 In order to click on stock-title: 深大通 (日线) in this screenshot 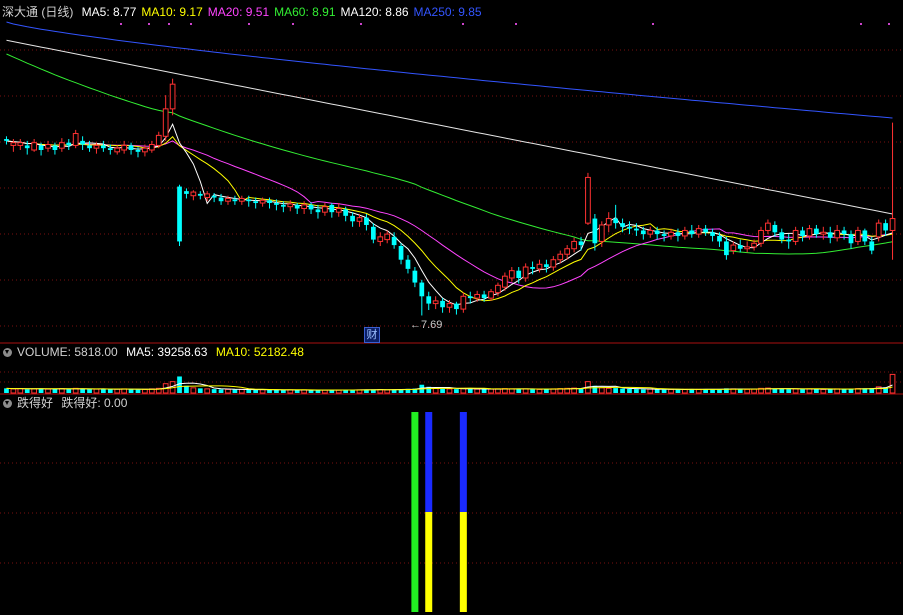, I will do `click(37, 12)`.